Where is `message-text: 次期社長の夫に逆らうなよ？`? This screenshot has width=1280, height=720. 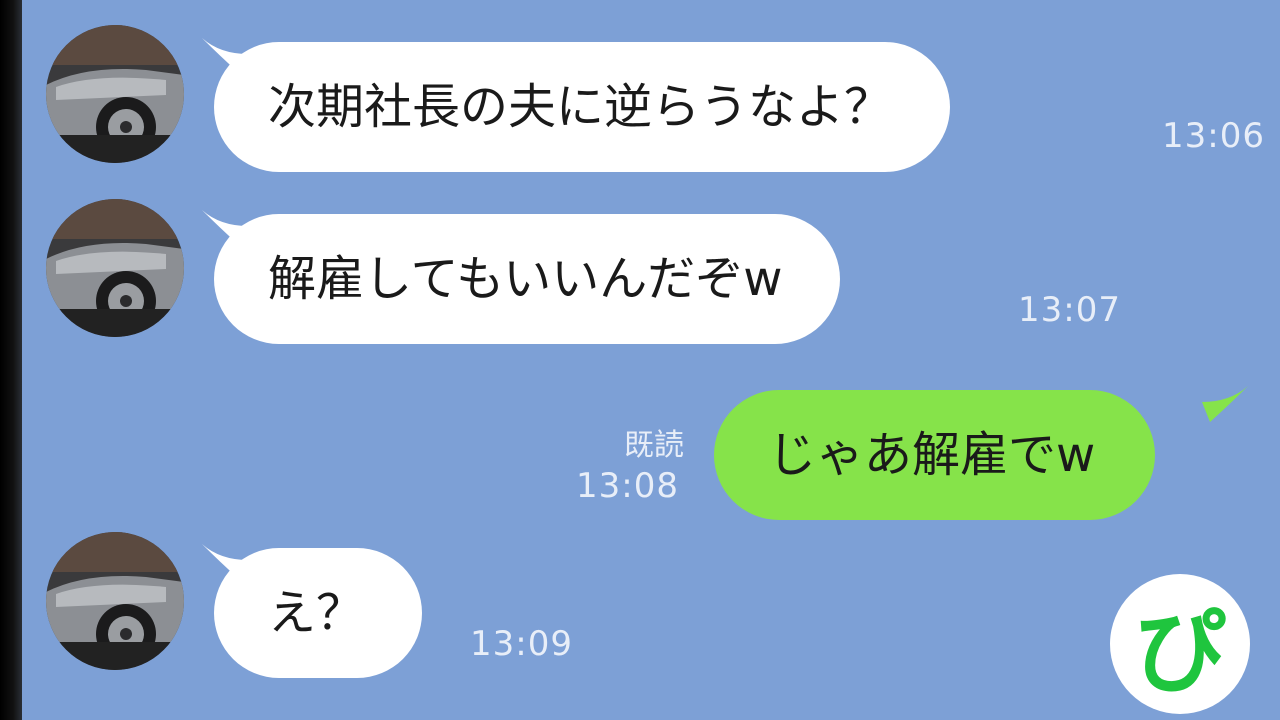
message-text: 次期社長の夫に逆らうなよ？ is located at coordinates (580, 107).